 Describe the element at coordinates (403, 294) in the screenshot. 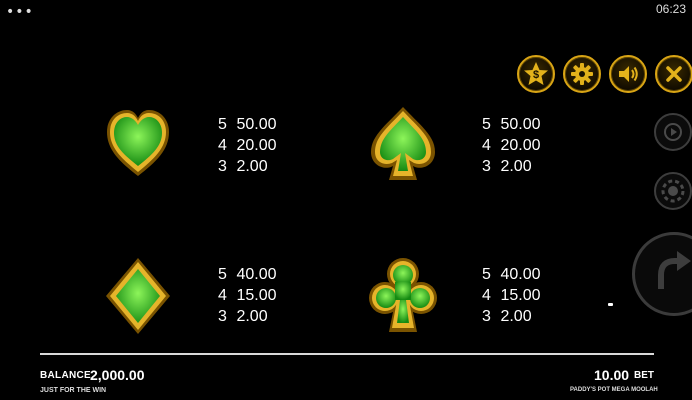

I see `club-symbol-icon` at that location.